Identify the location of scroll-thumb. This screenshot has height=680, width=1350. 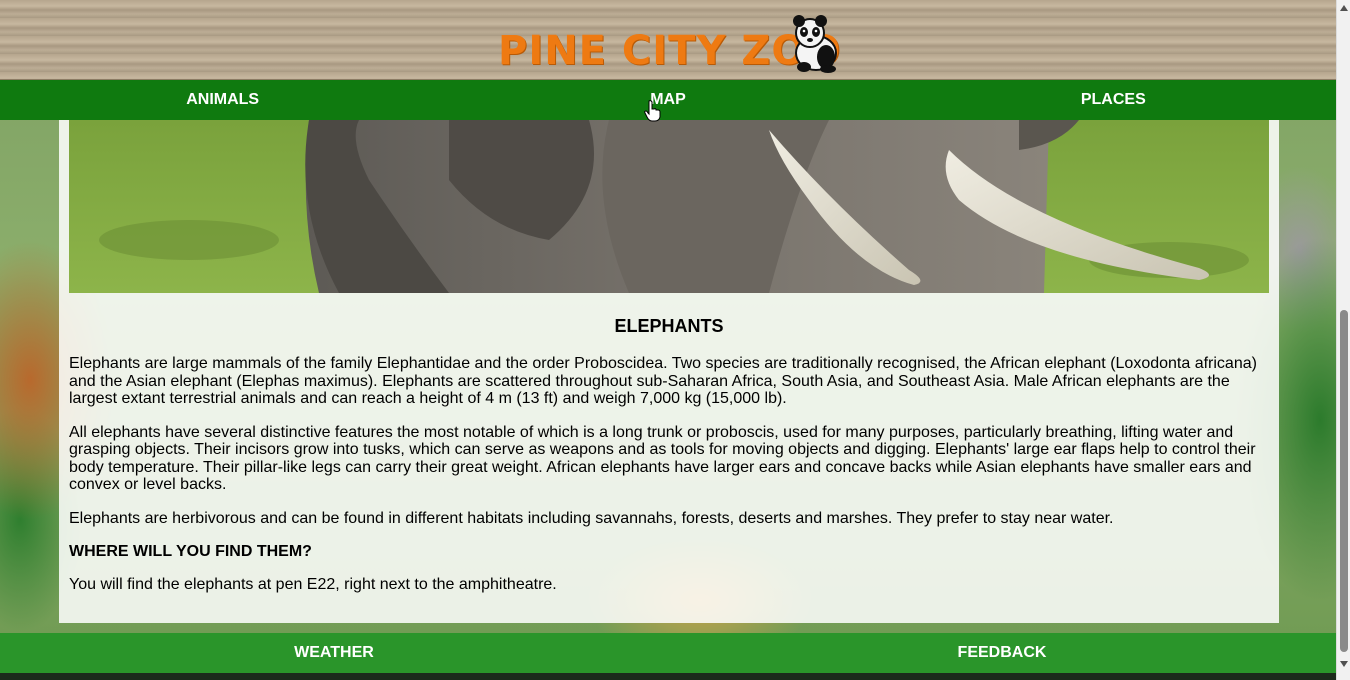
(1344, 481).